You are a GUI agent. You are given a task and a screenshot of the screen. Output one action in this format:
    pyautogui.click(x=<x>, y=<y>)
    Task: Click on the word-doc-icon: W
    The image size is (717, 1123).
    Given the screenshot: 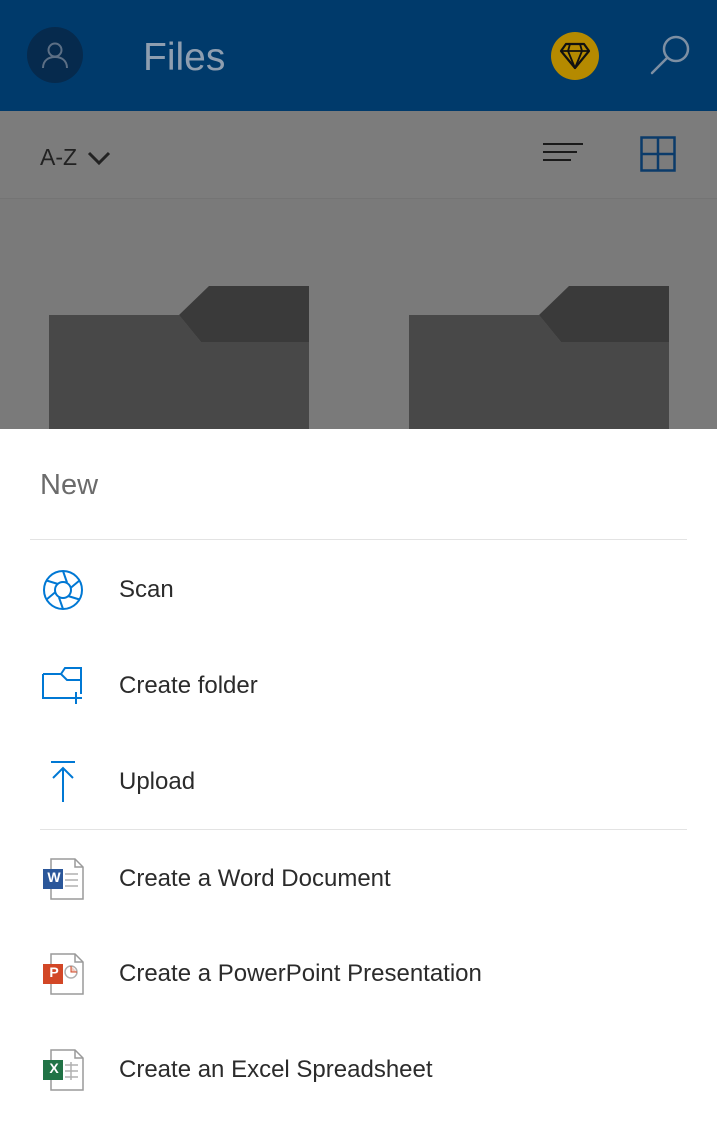 What is the action you would take?
    pyautogui.click(x=63, y=879)
    